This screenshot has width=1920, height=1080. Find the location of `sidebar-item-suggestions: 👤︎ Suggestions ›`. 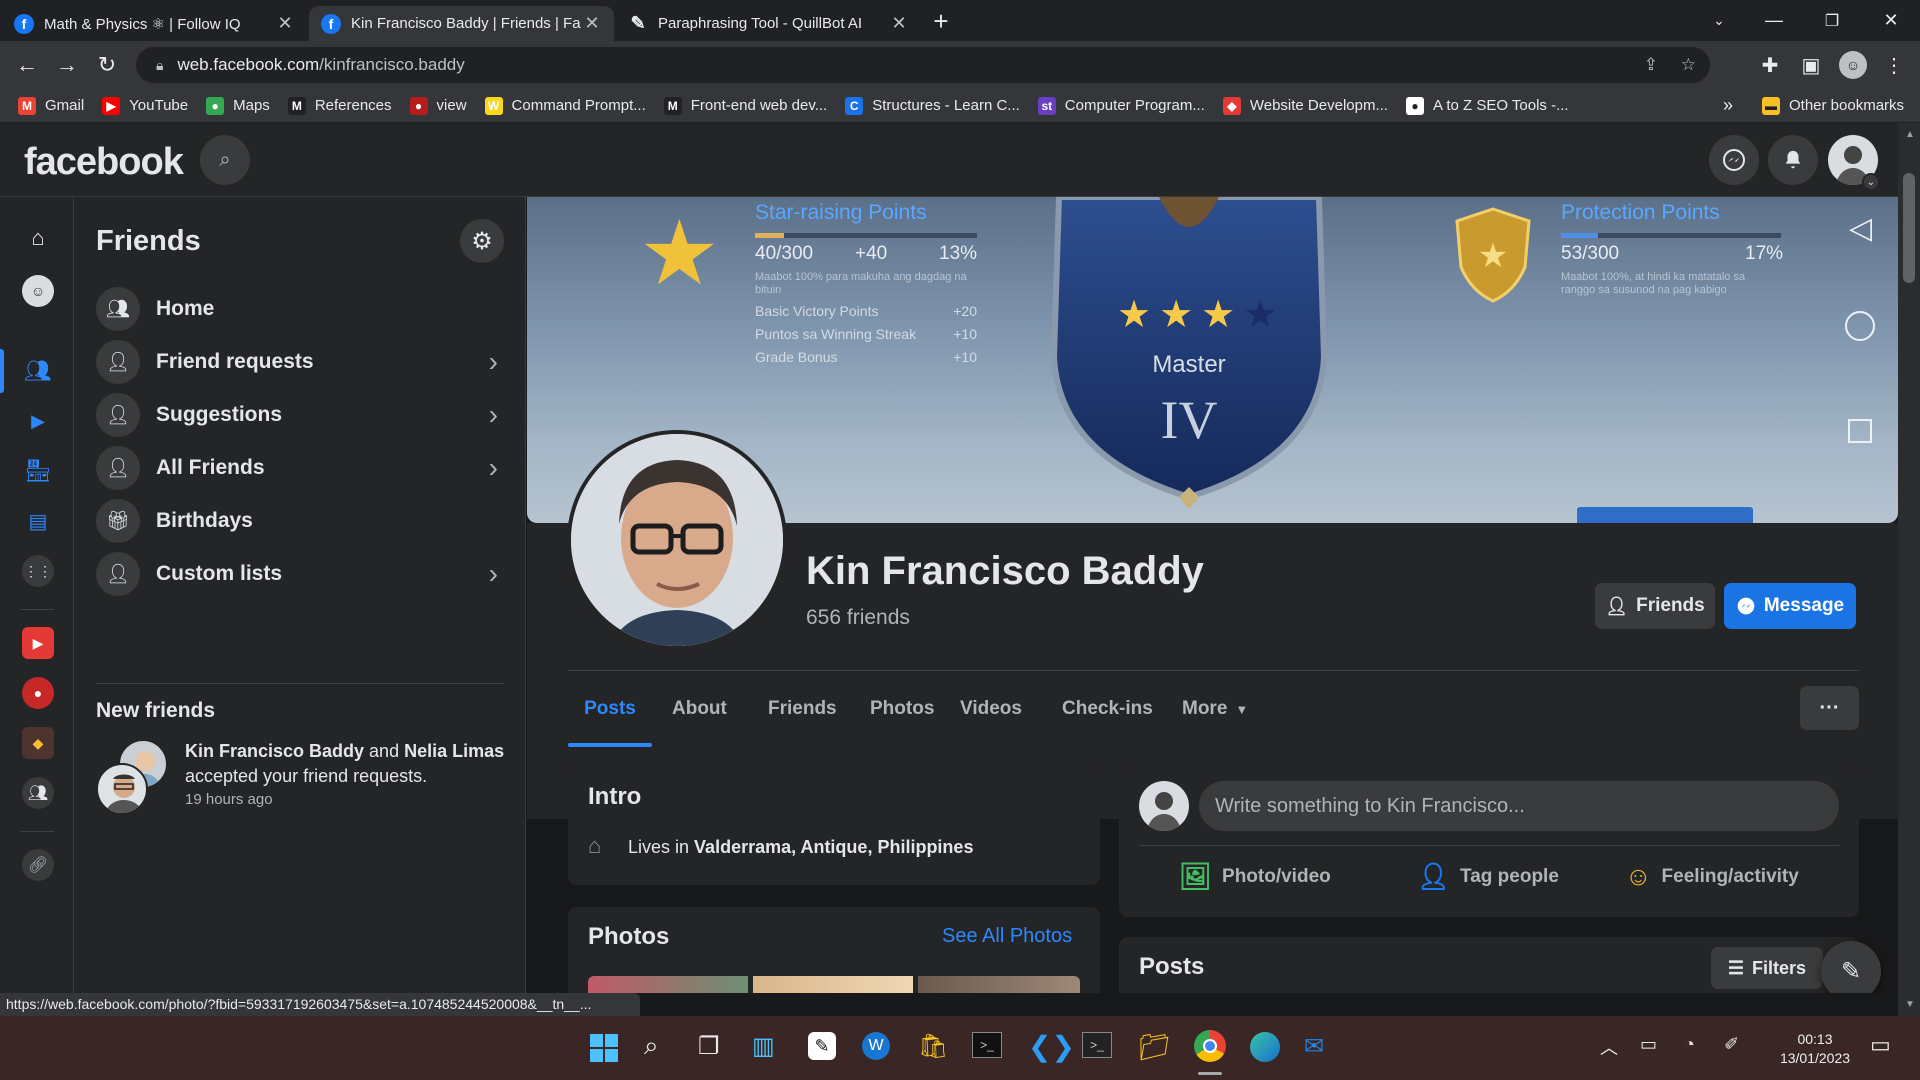

sidebar-item-suggestions: 👤︎ Suggestions › is located at coordinates (306, 415).